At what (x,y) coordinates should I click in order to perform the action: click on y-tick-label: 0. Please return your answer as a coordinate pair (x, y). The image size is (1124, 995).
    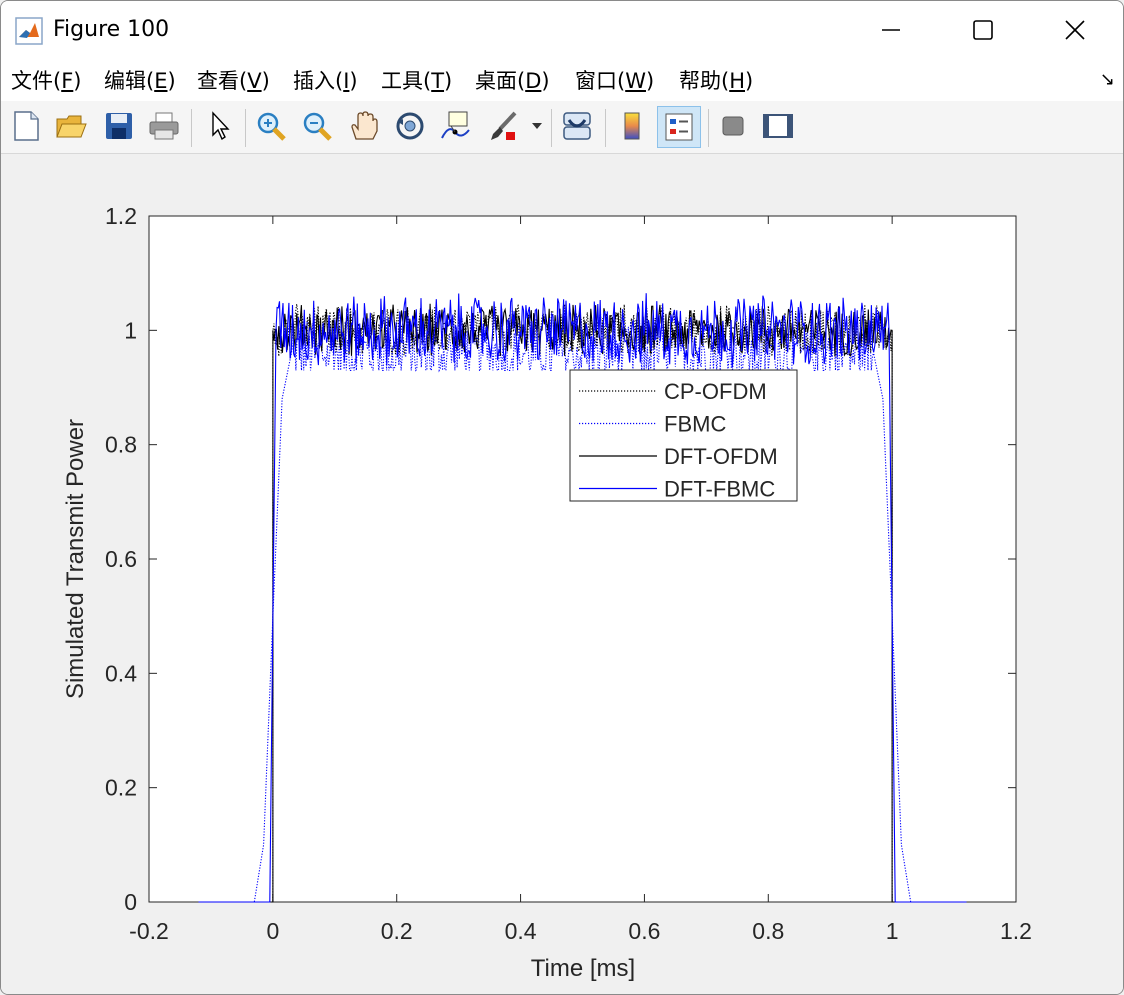
    Looking at the image, I should click on (130, 902).